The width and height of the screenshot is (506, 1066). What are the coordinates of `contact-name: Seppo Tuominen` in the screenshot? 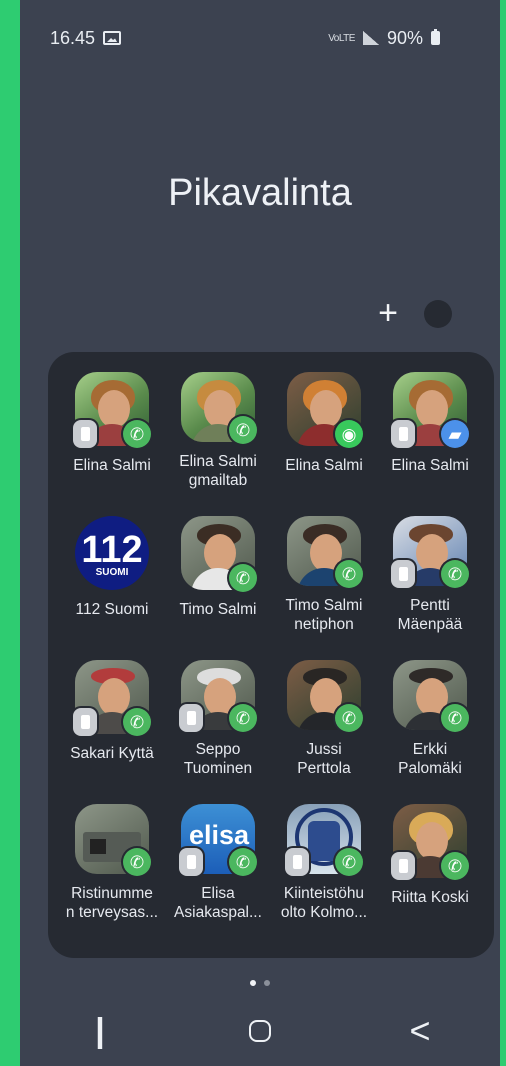 It's located at (218, 759).